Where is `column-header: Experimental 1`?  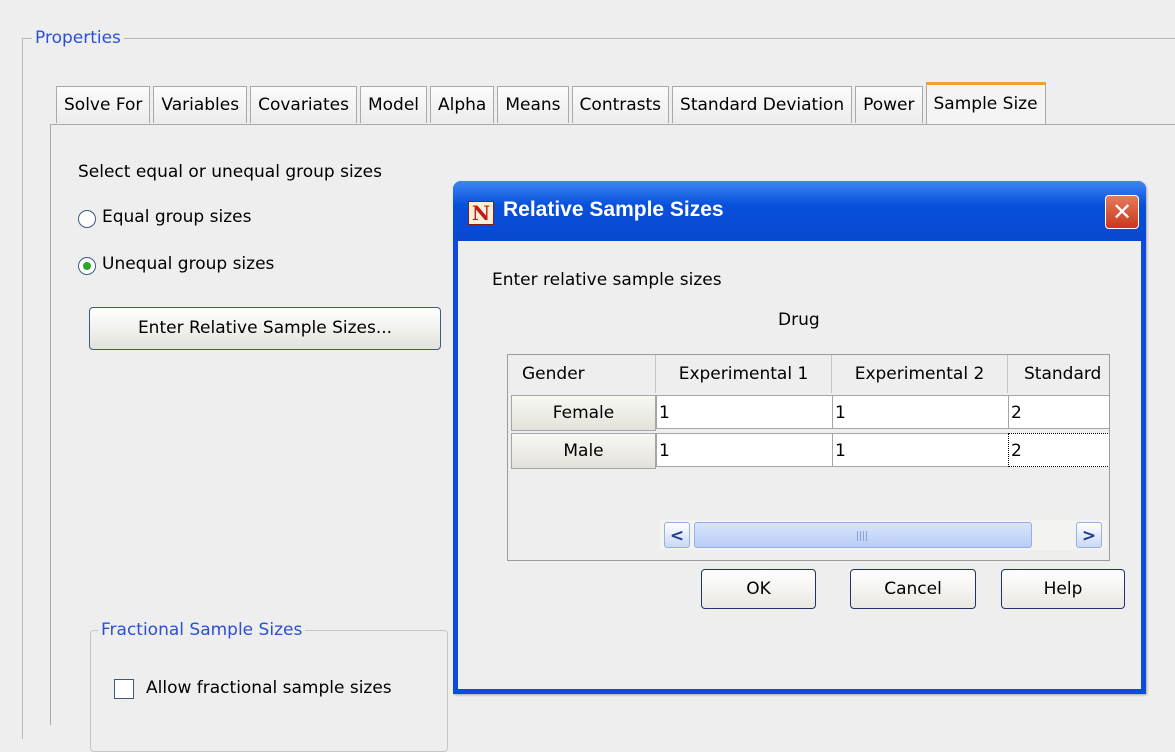
column-header: Experimental 1 is located at coordinates (744, 374).